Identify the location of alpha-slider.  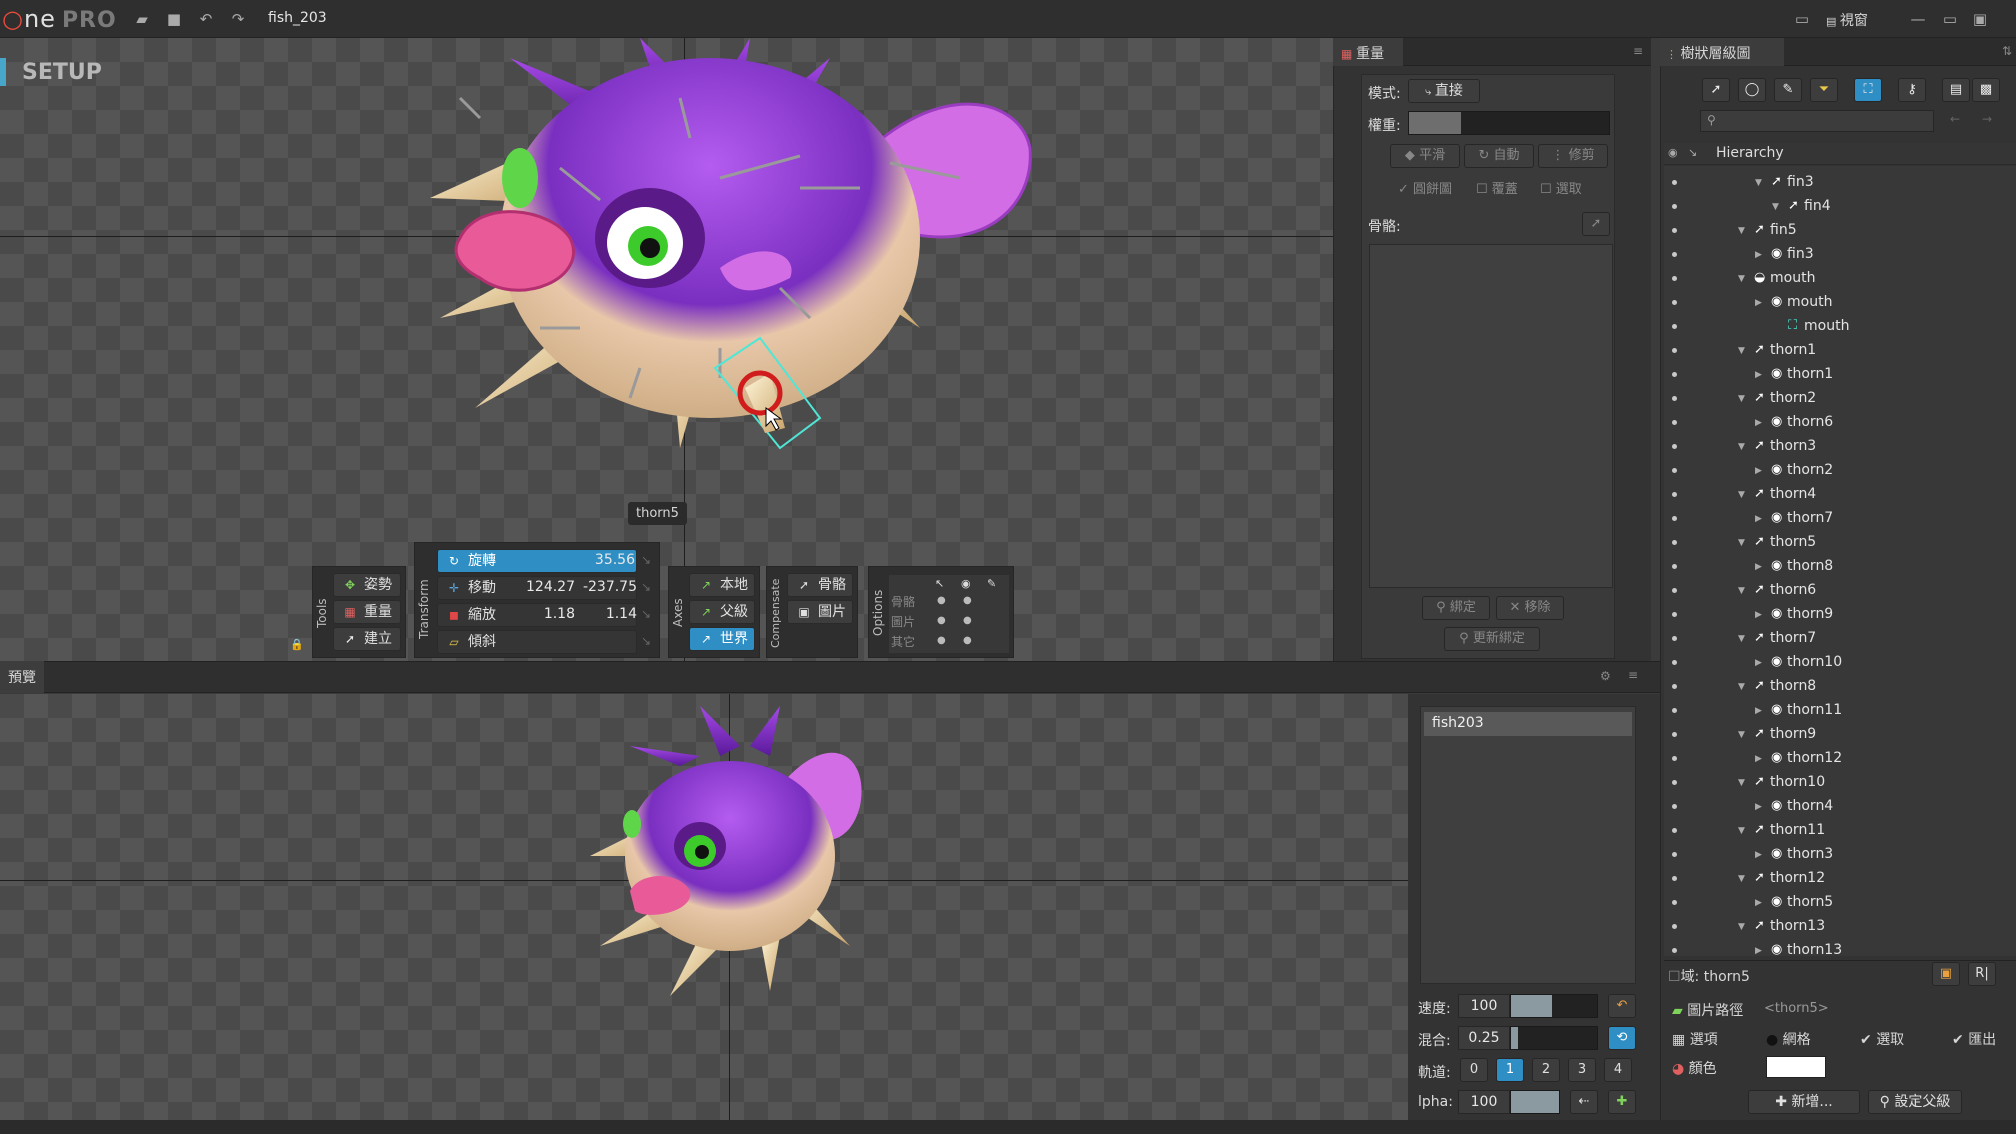
(1535, 1102).